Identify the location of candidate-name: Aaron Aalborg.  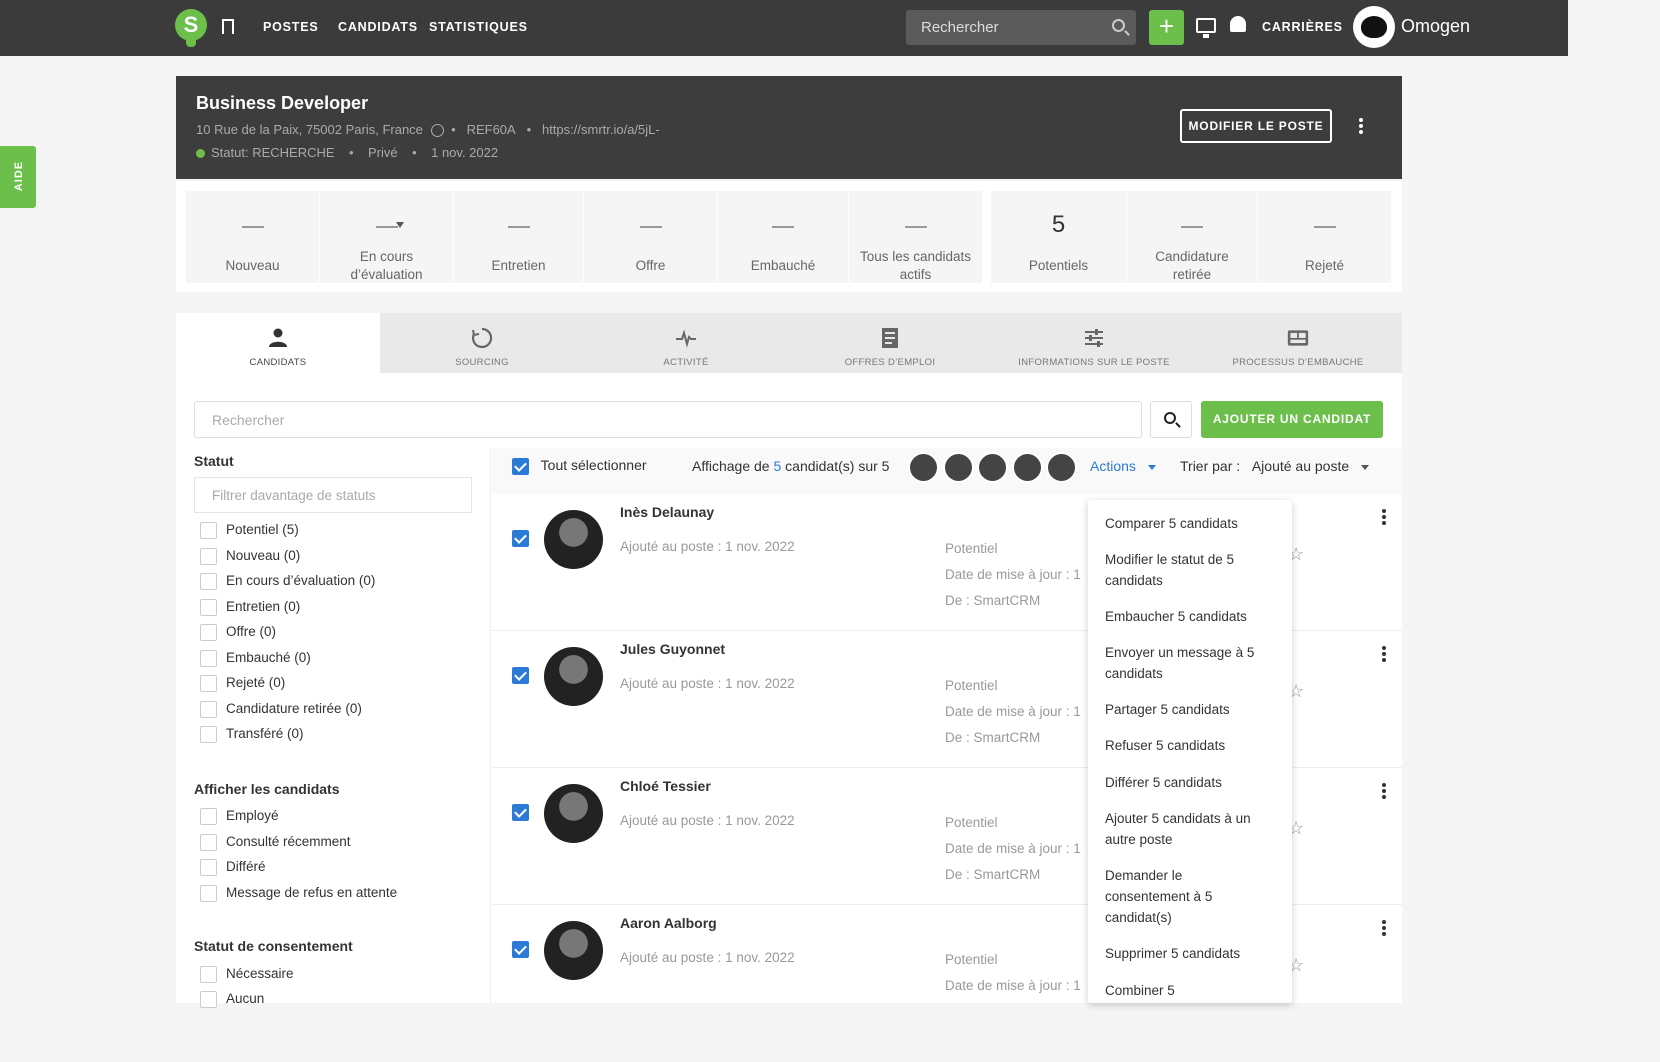
(668, 923).